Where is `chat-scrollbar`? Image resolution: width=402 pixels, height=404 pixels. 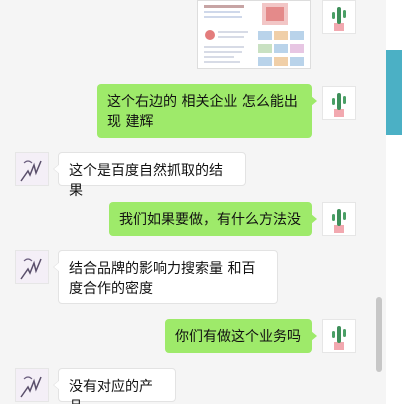 chat-scrollbar is located at coordinates (379, 334).